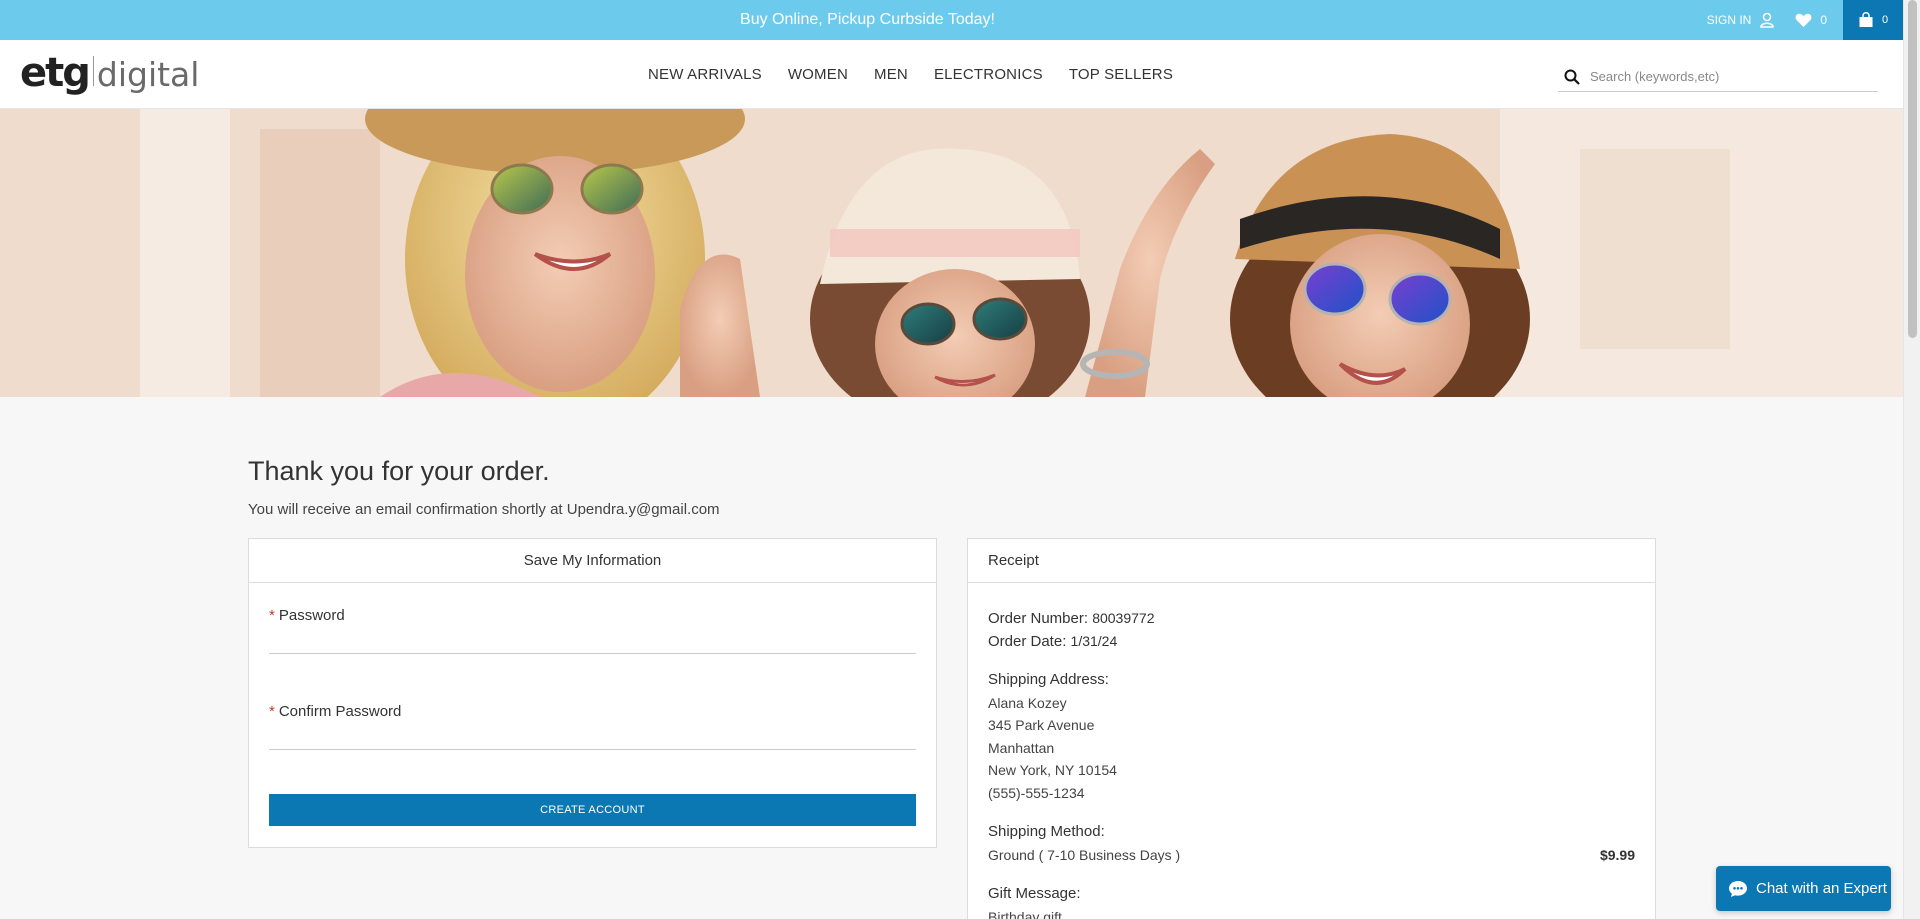 This screenshot has width=1920, height=919. I want to click on nav-electronics: ELECTRONICS, so click(988, 74).